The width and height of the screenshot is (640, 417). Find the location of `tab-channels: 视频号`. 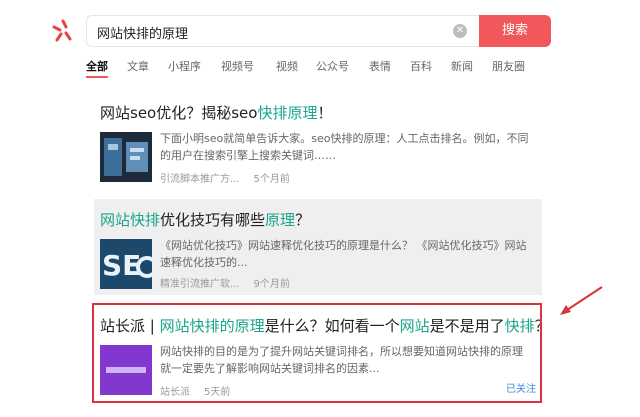

tab-channels: 视频号 is located at coordinates (237, 66).